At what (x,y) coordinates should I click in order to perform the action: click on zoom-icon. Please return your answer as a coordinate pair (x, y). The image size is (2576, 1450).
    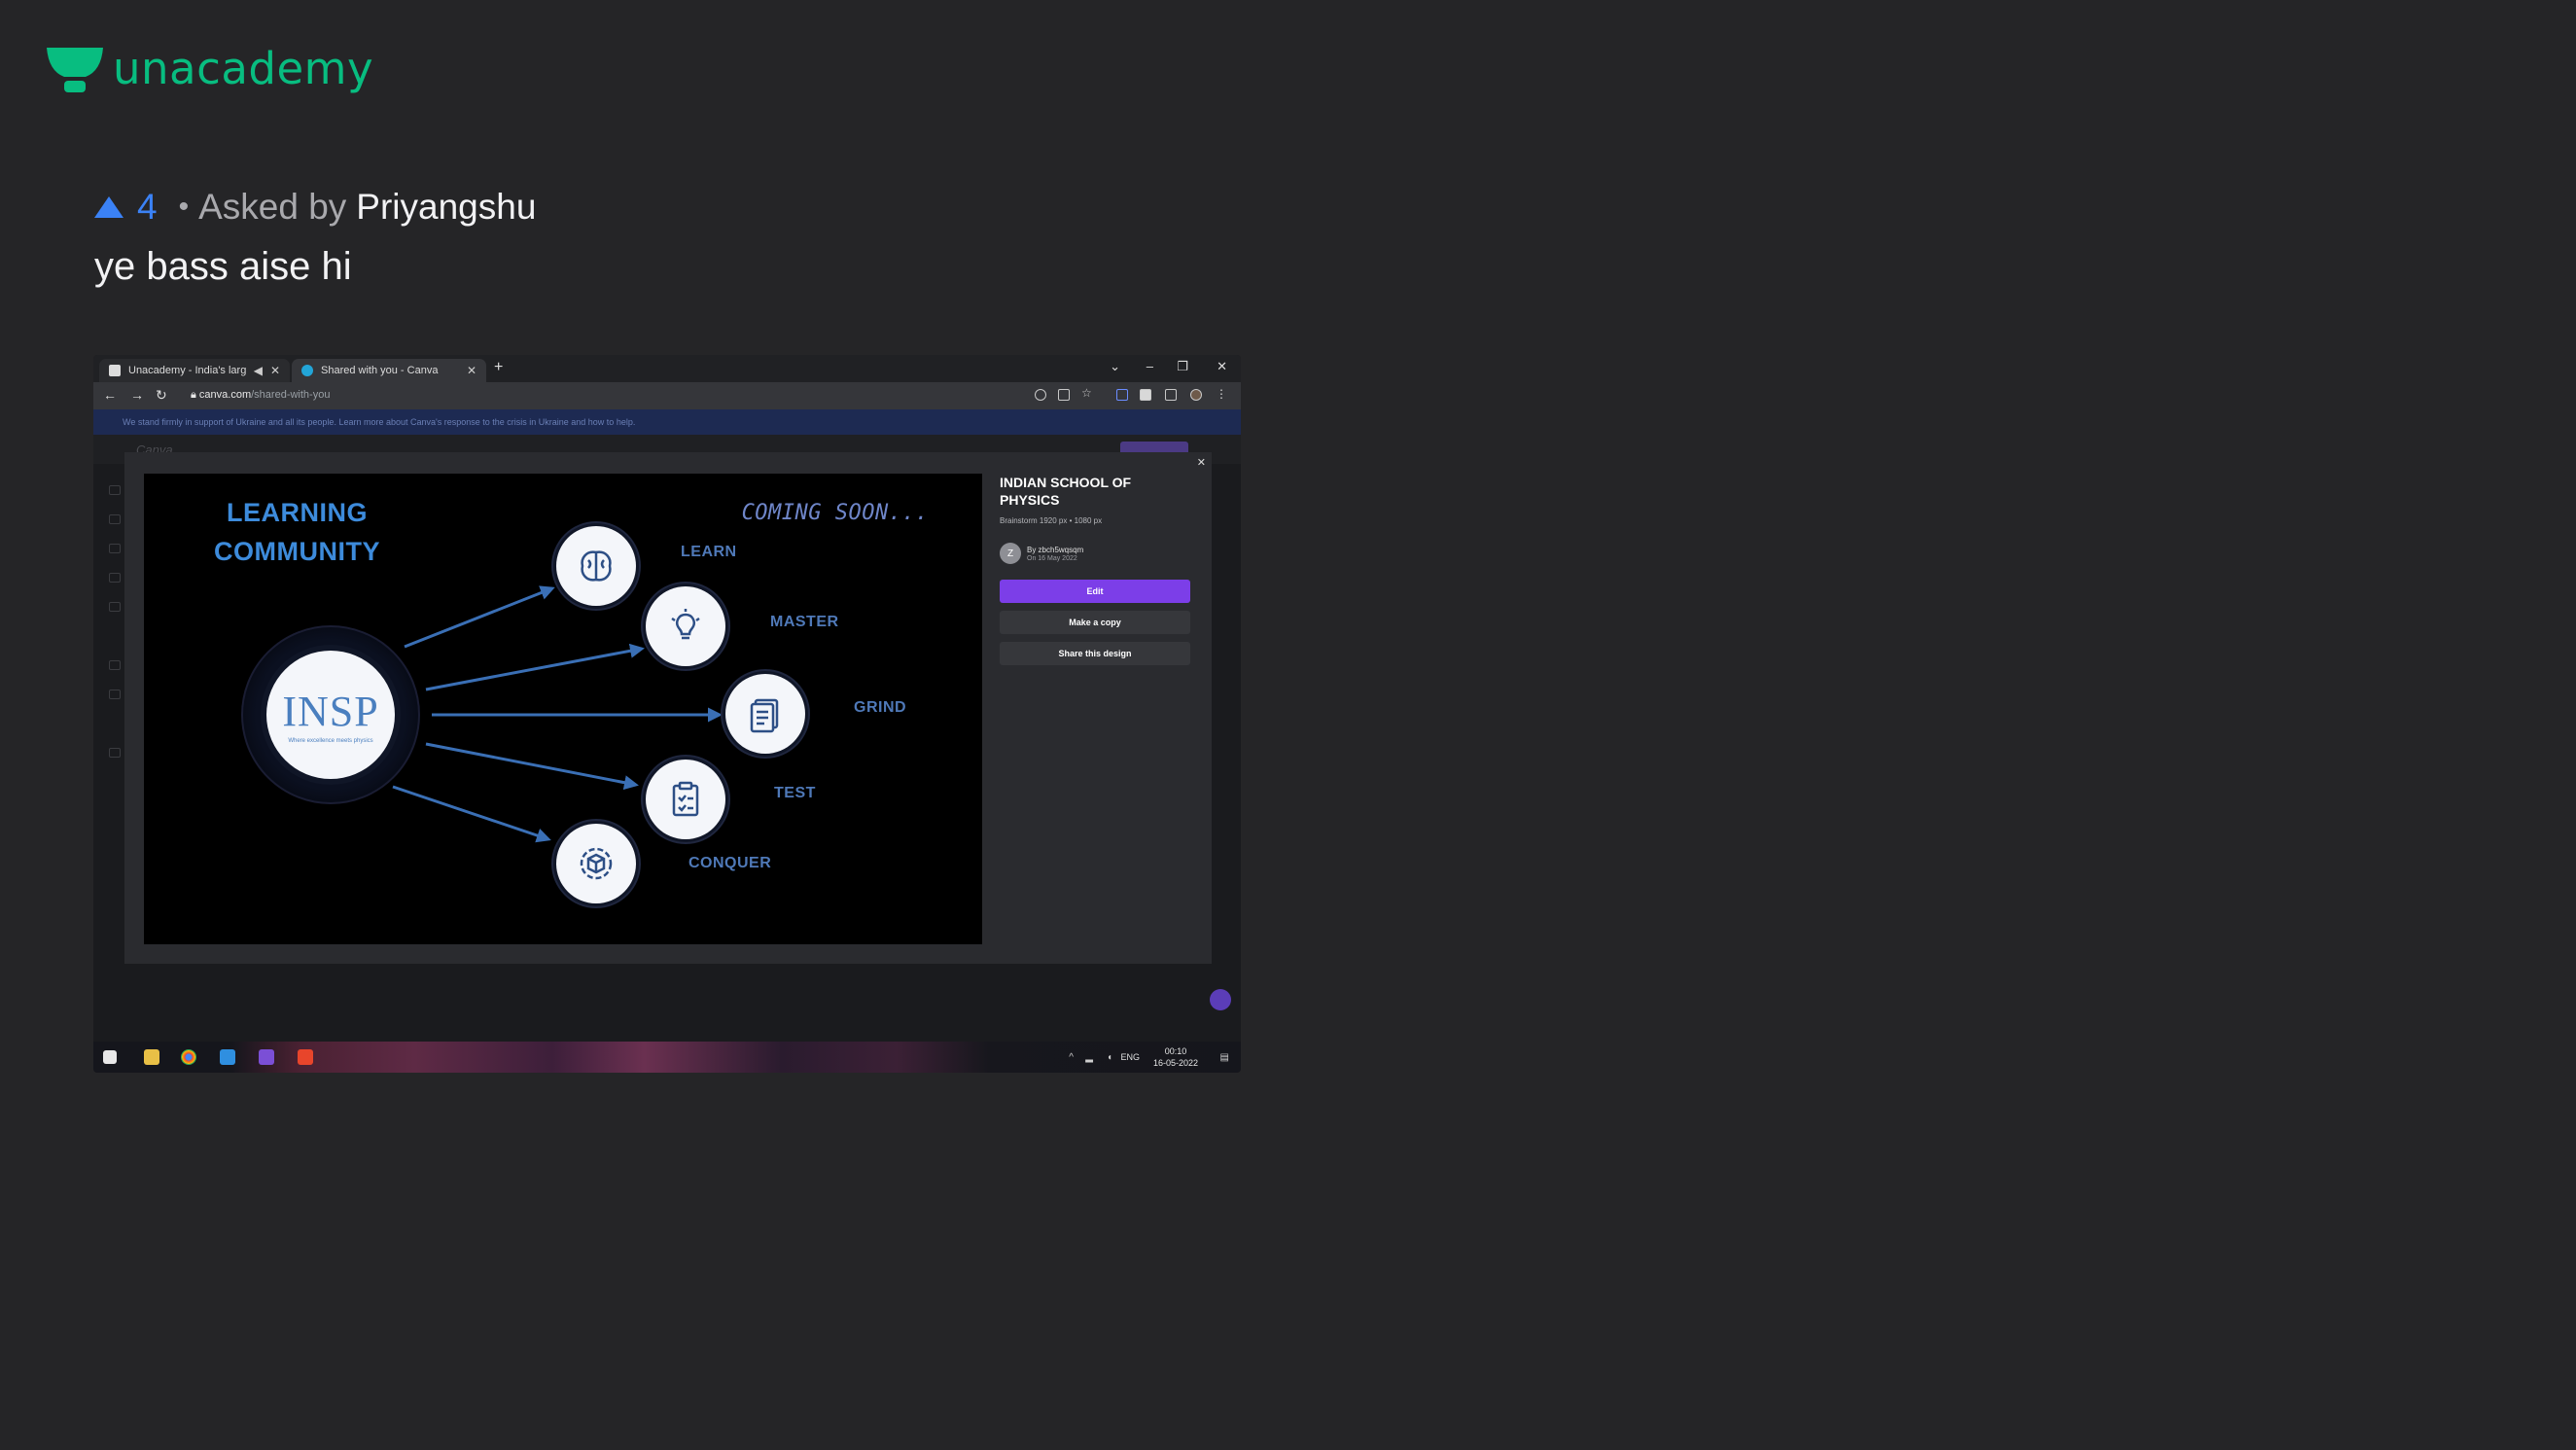
    Looking at the image, I should click on (1040, 395).